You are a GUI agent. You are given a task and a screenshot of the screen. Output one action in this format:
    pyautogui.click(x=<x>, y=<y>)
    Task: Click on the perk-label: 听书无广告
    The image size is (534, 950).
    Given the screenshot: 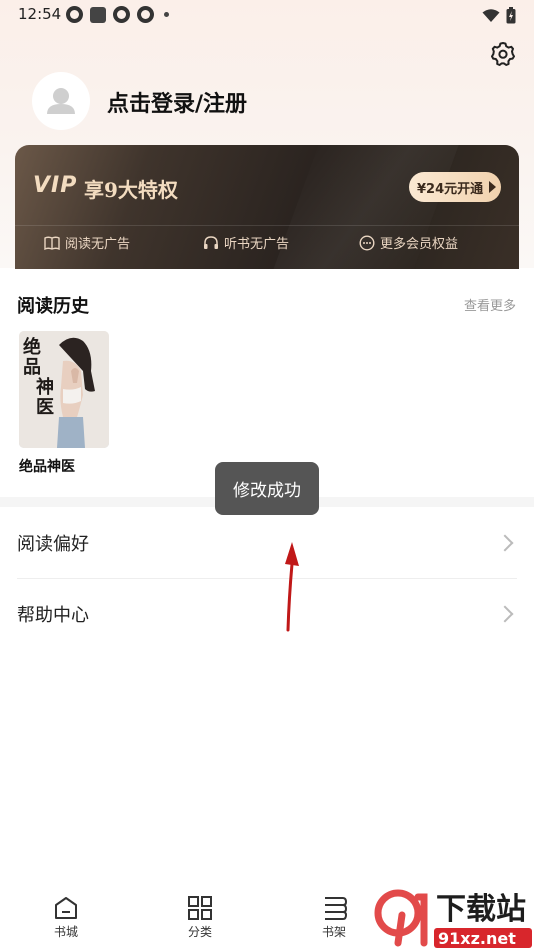 What is the action you would take?
    pyautogui.click(x=257, y=244)
    